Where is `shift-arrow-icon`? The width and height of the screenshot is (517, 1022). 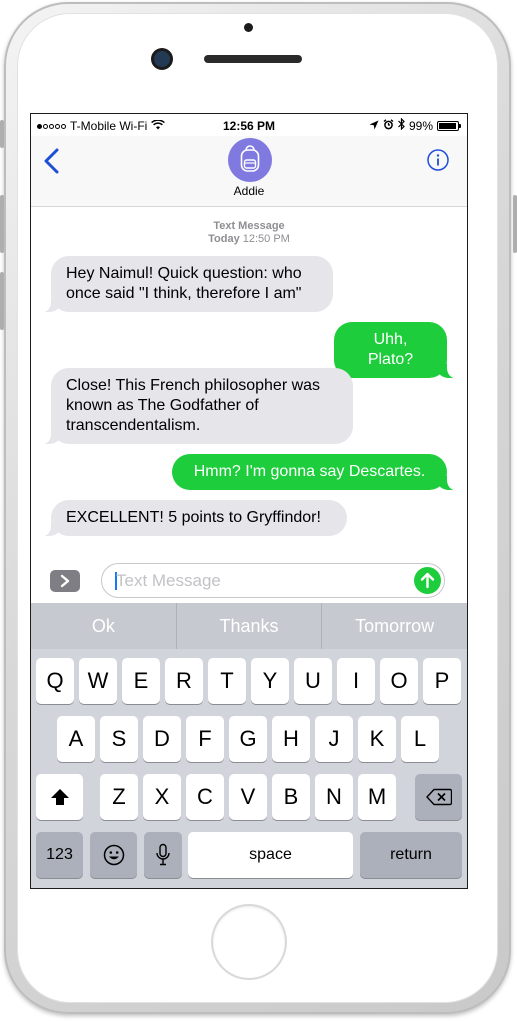 shift-arrow-icon is located at coordinates (59, 797).